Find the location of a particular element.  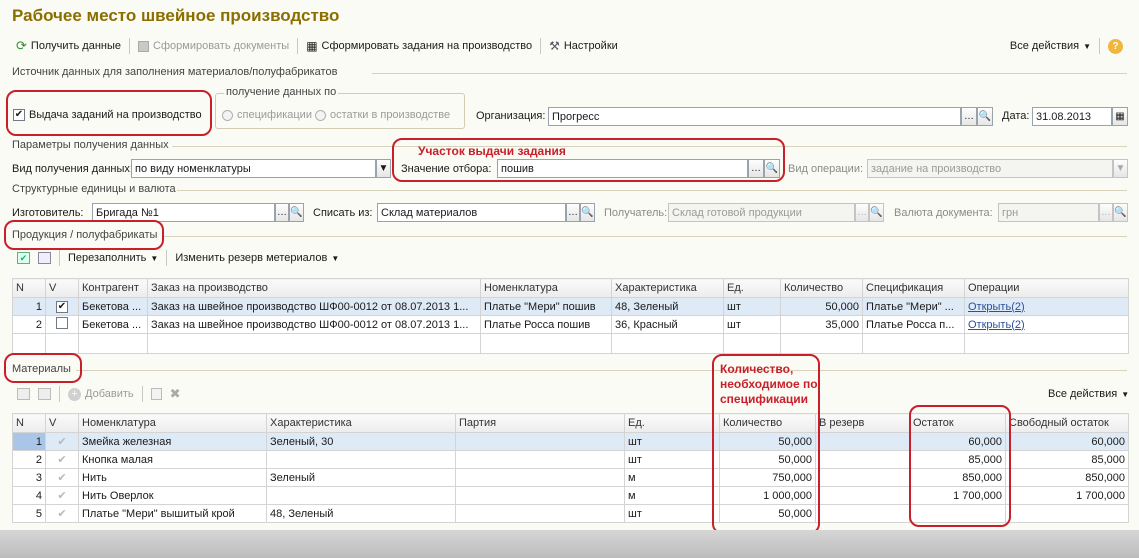

column-header: Спецификация is located at coordinates (913, 288).